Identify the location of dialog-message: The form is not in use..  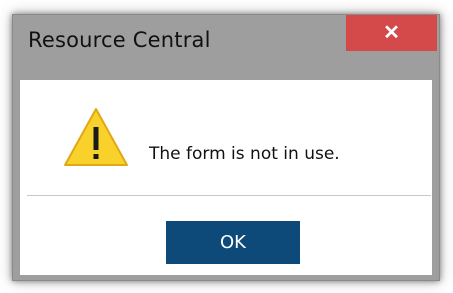
(244, 154).